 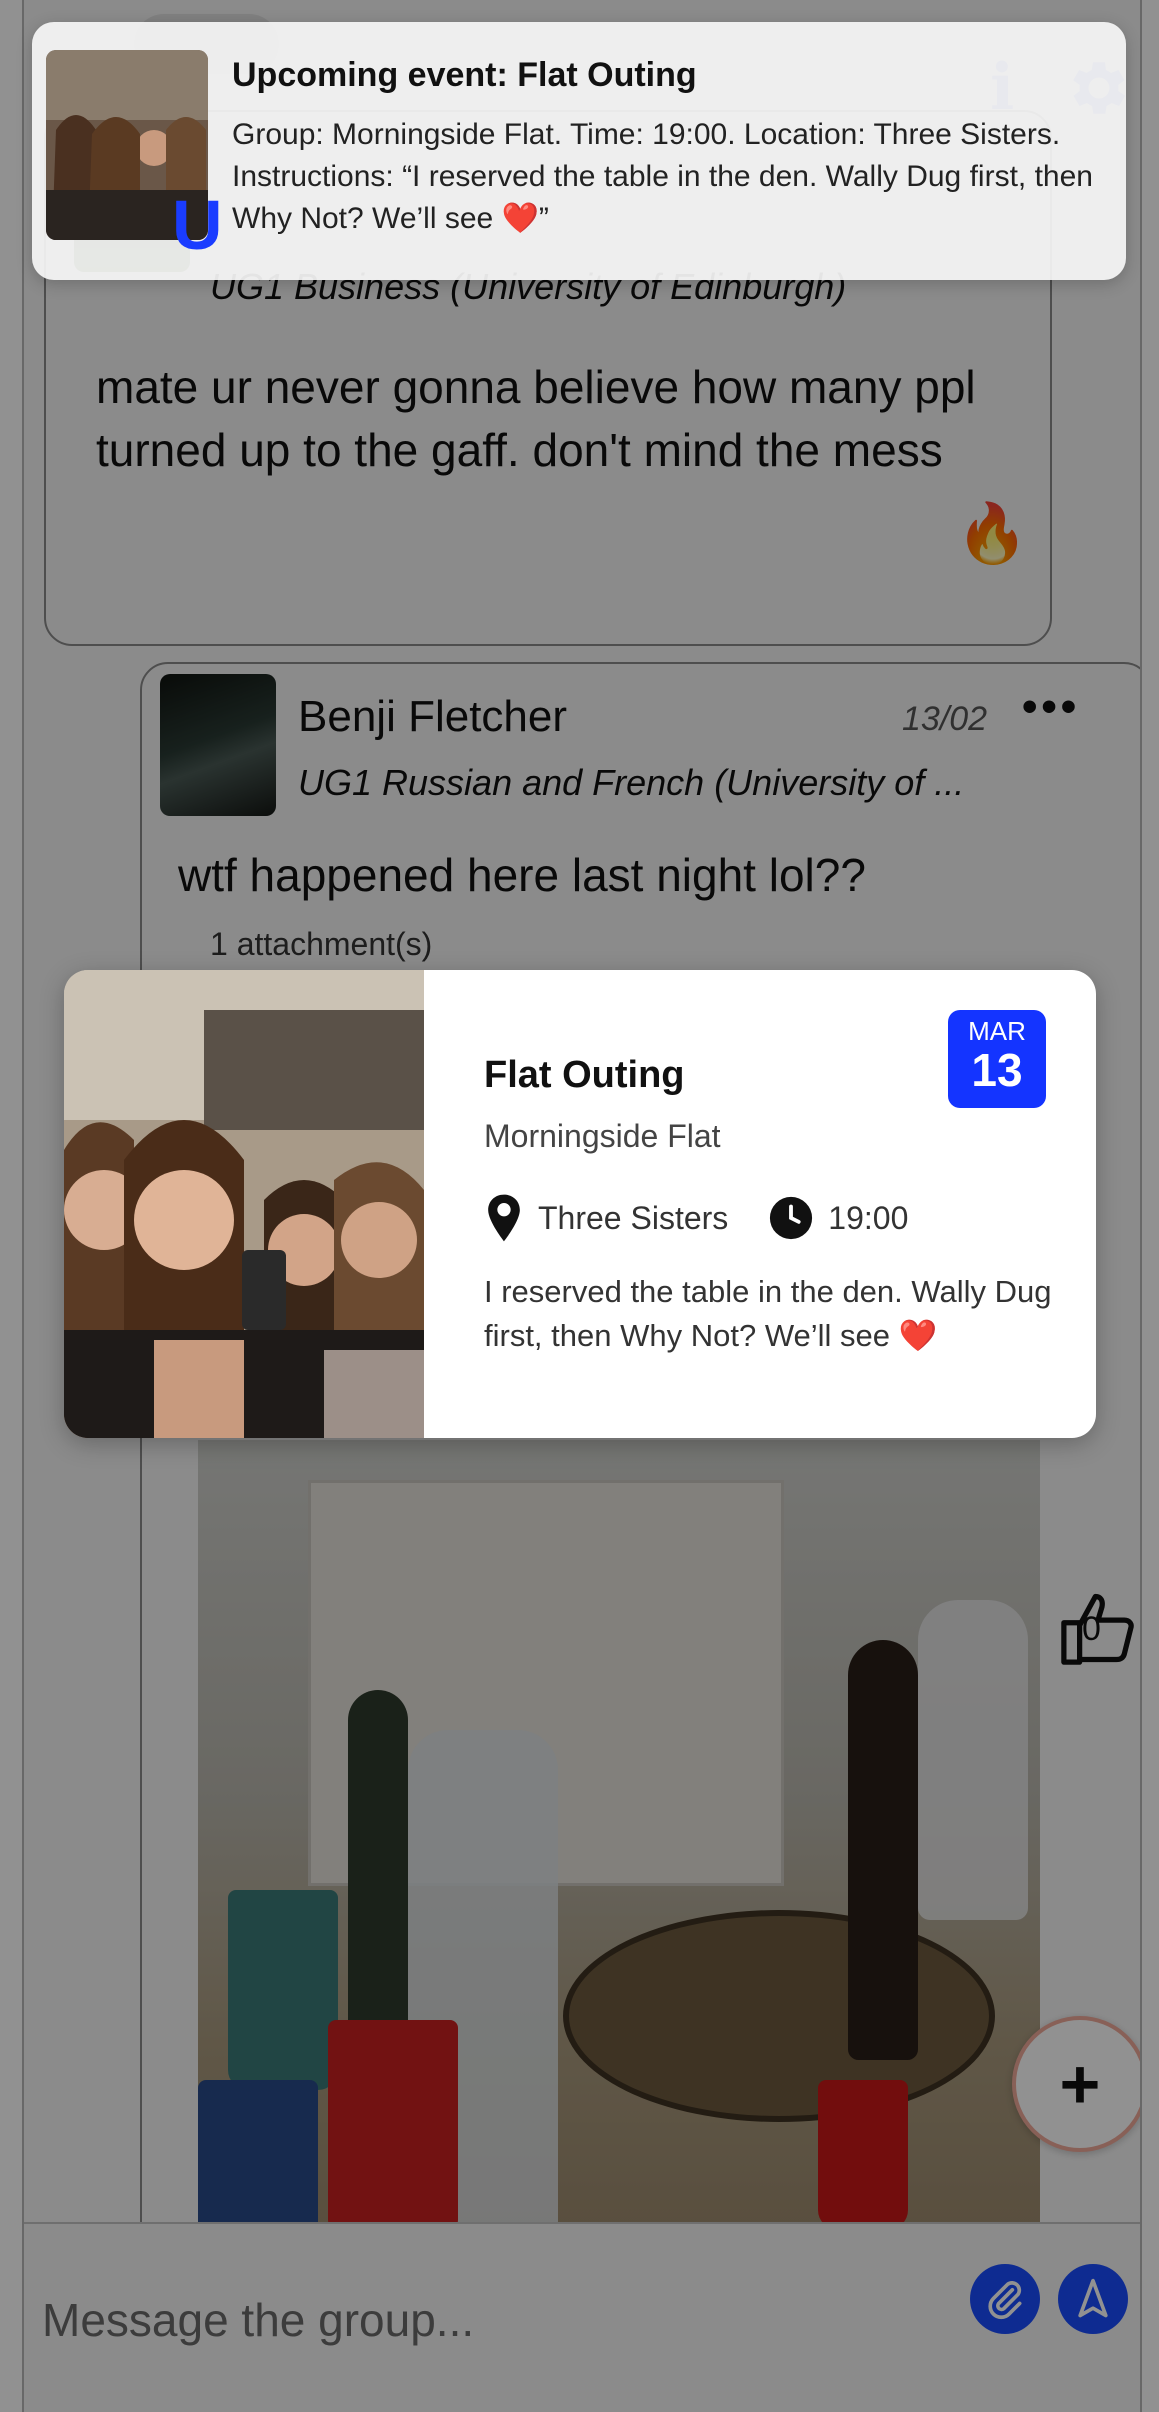 What do you see at coordinates (464, 75) in the screenshot?
I see `notification-title: Upcoming event: Flat Outing` at bounding box center [464, 75].